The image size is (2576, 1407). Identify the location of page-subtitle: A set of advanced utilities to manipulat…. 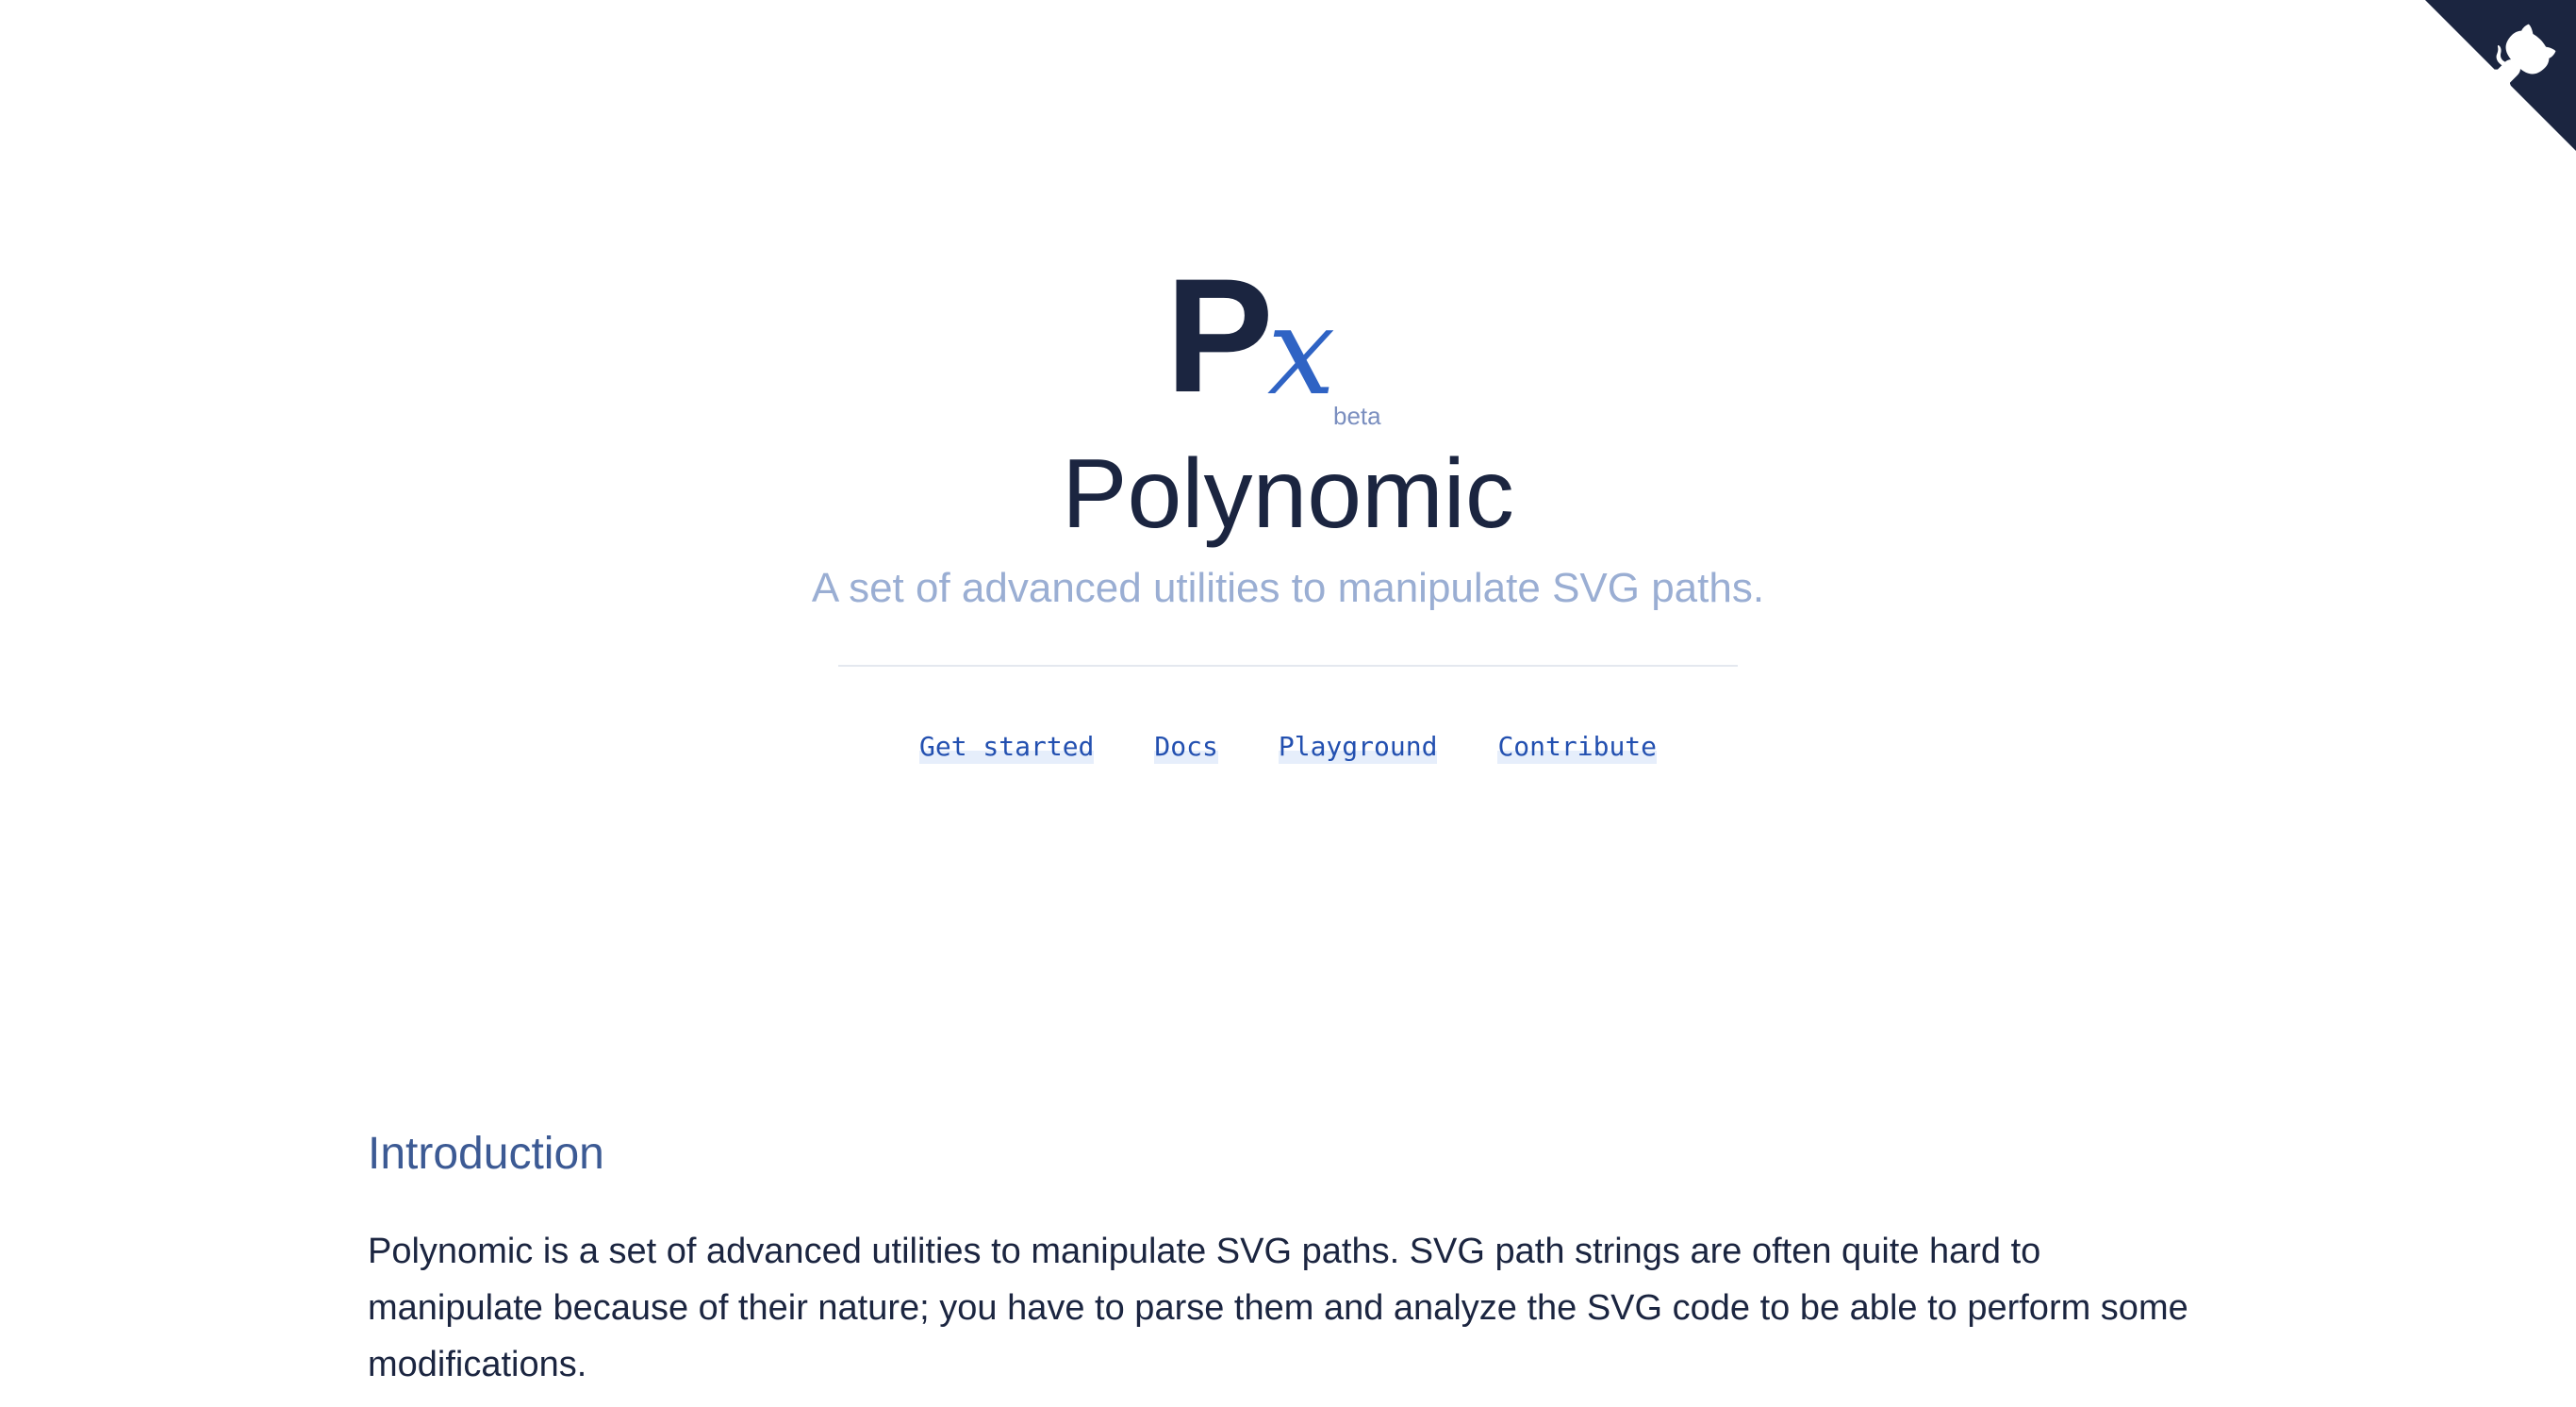
(1288, 588).